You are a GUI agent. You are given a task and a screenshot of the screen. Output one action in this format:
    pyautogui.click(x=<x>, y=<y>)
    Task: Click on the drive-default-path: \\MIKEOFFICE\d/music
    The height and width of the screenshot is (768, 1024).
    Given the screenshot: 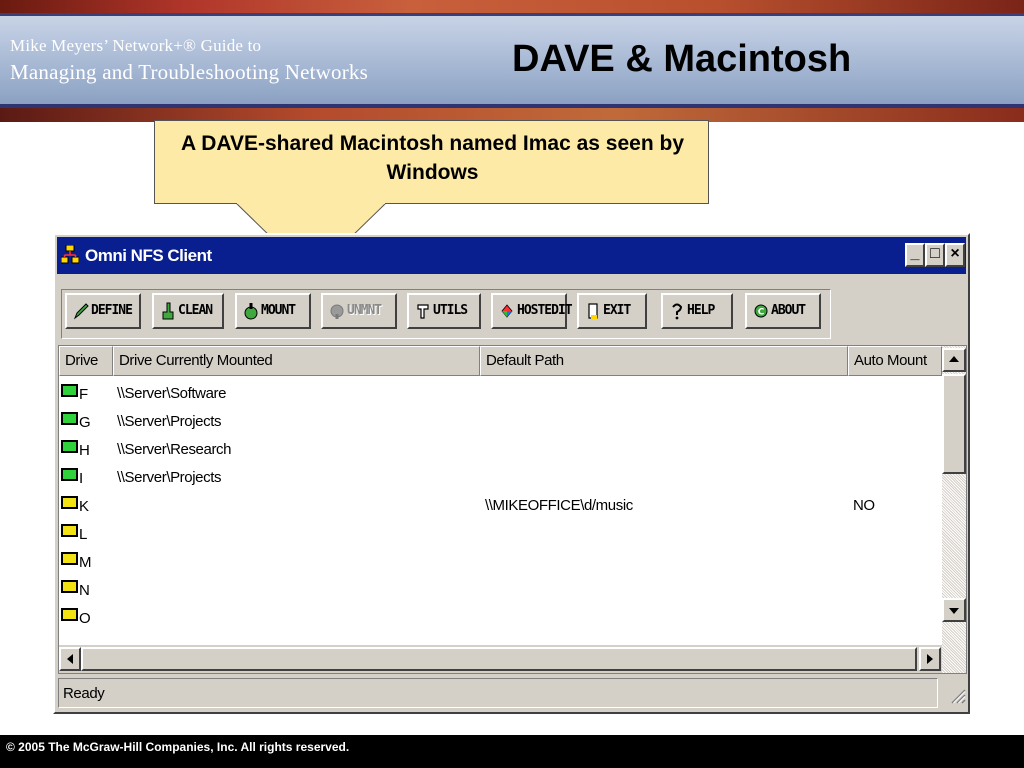 What is the action you would take?
    pyautogui.click(x=559, y=505)
    